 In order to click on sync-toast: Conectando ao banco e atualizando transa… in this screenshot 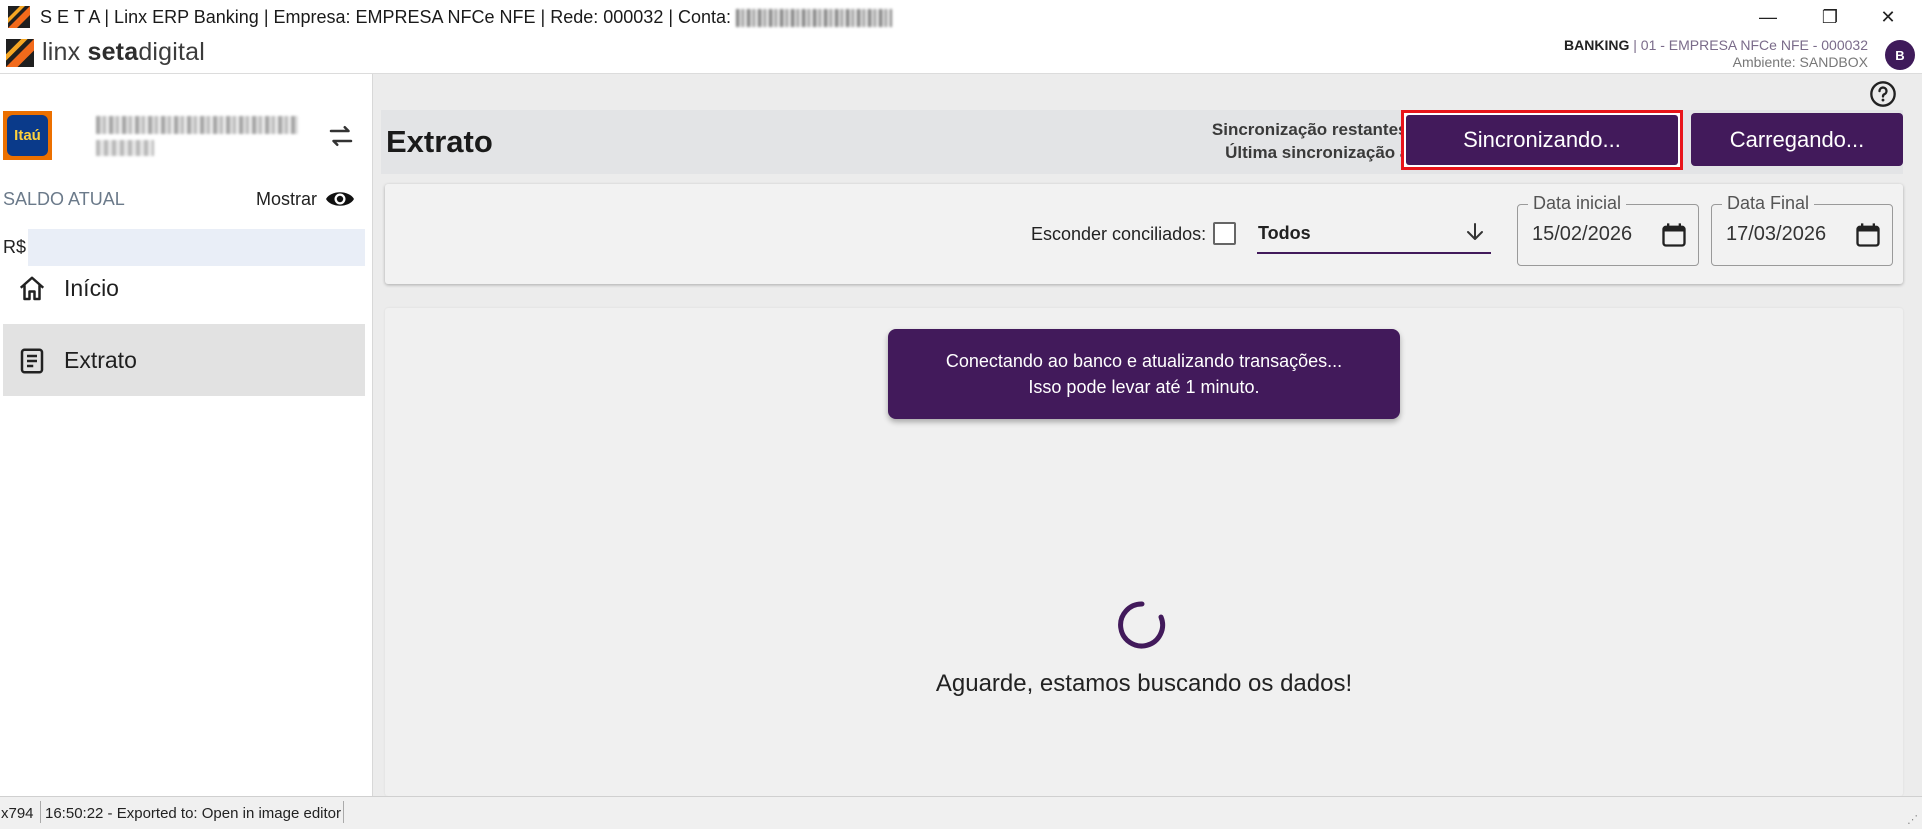, I will do `click(1144, 374)`.